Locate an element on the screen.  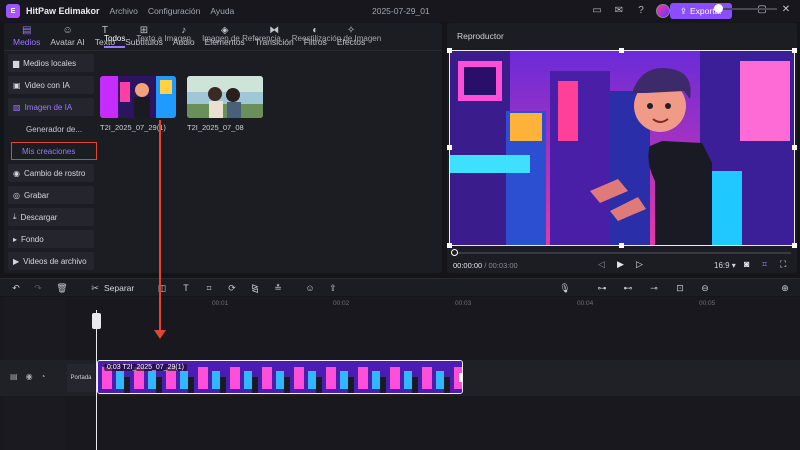
folder-icon: ▆ is located at coordinates (16, 63).